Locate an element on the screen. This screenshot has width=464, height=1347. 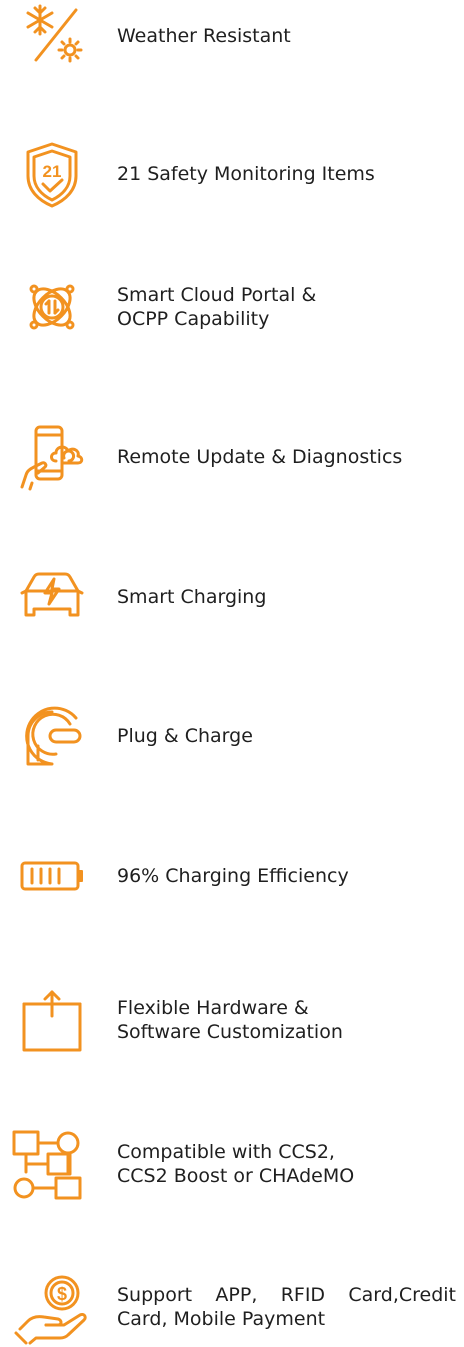
feature-item-remote-update: Remote Update & Diagnostics is located at coordinates (232, 457).